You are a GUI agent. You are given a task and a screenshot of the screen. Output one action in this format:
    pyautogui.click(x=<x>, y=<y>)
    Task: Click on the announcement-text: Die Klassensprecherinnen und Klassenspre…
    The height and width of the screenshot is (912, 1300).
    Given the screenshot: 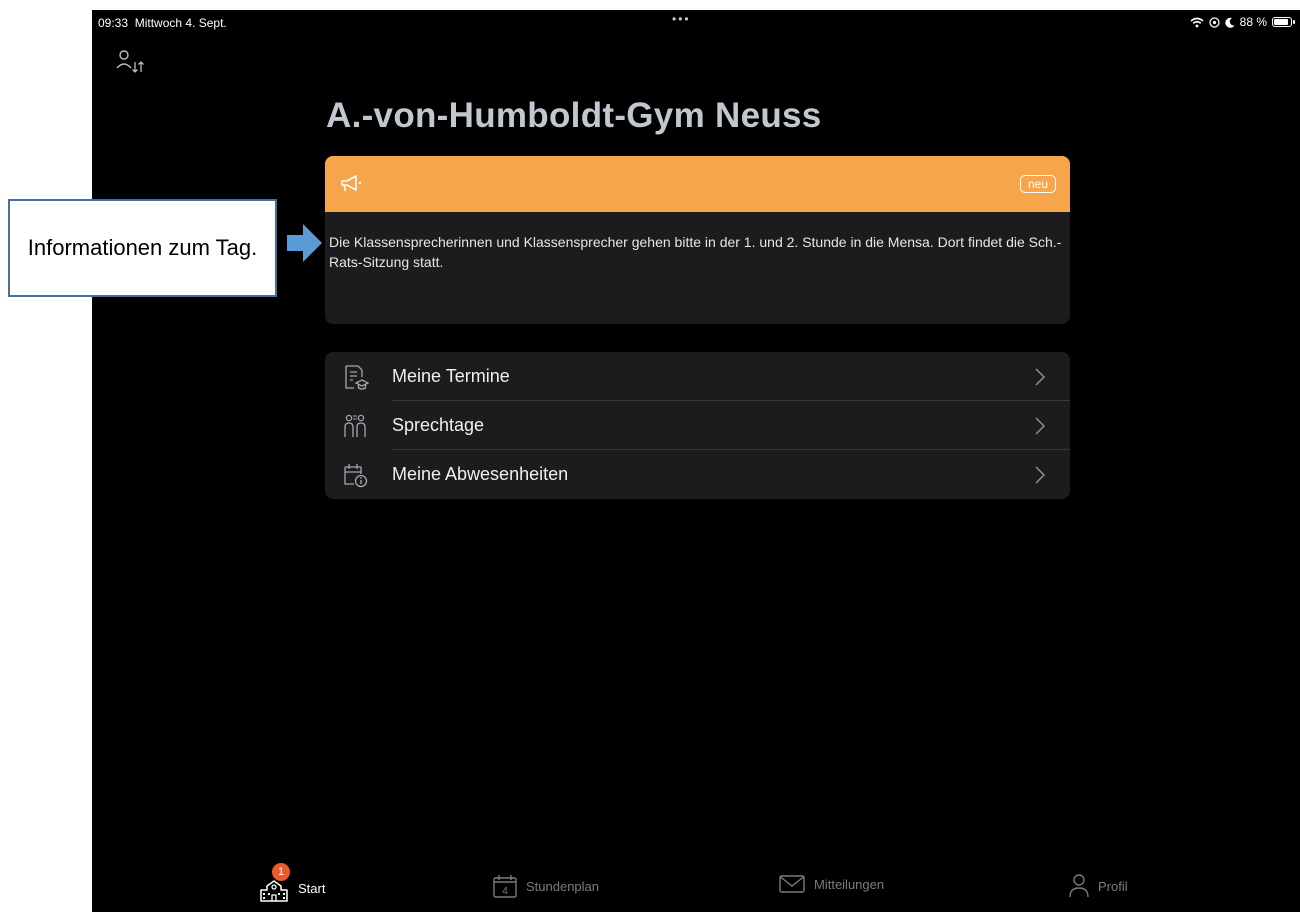 What is the action you would take?
    pyautogui.click(x=695, y=252)
    